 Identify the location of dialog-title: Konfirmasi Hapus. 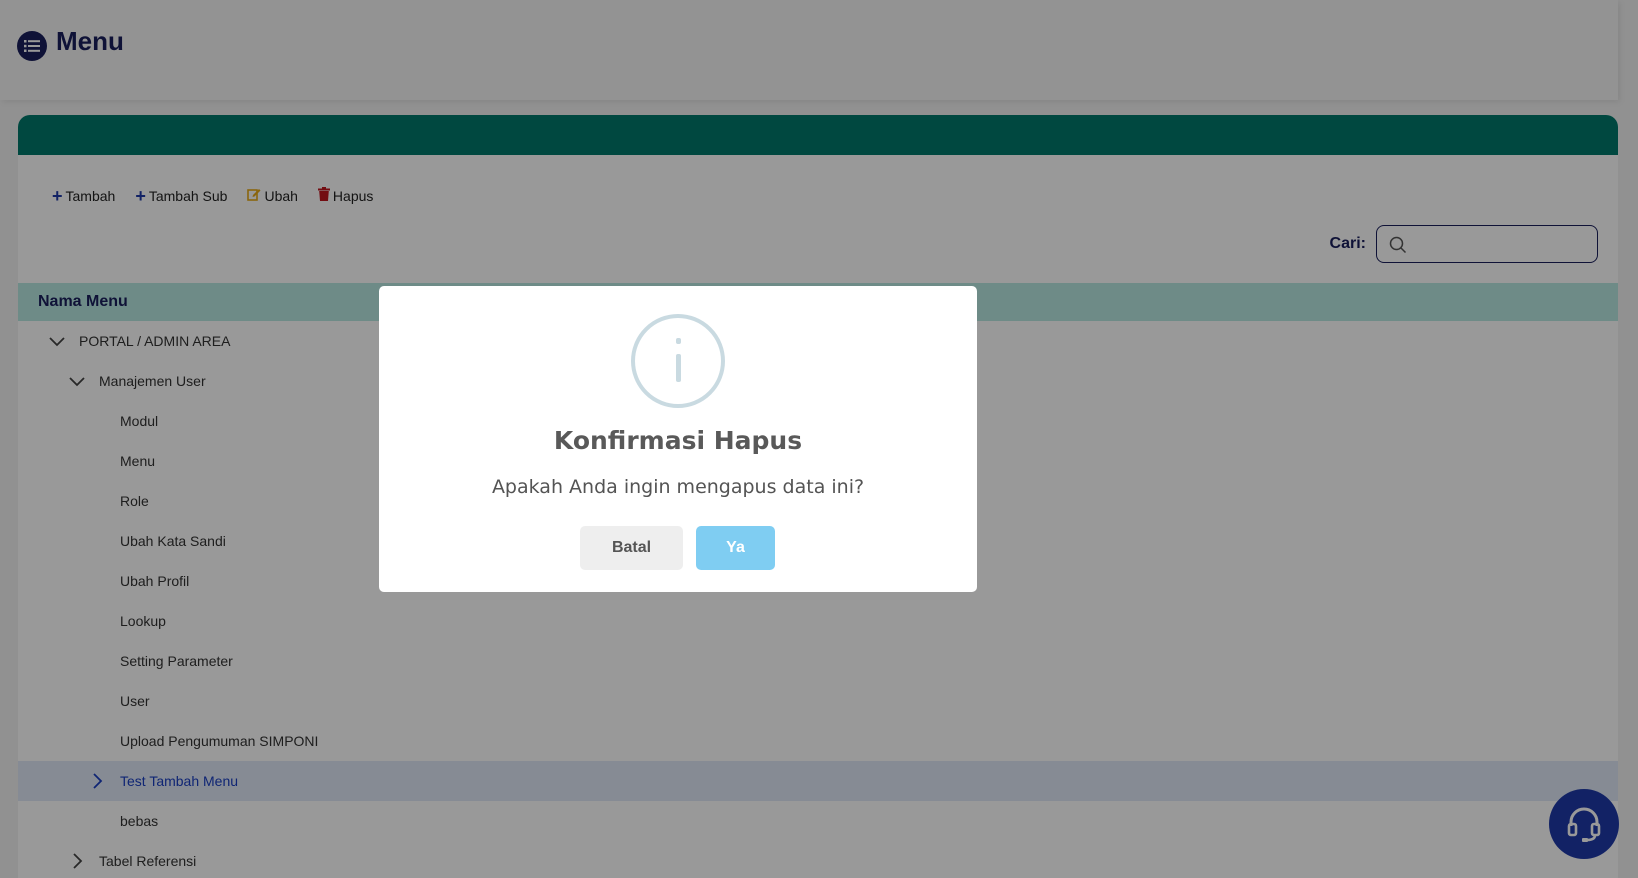
(678, 440).